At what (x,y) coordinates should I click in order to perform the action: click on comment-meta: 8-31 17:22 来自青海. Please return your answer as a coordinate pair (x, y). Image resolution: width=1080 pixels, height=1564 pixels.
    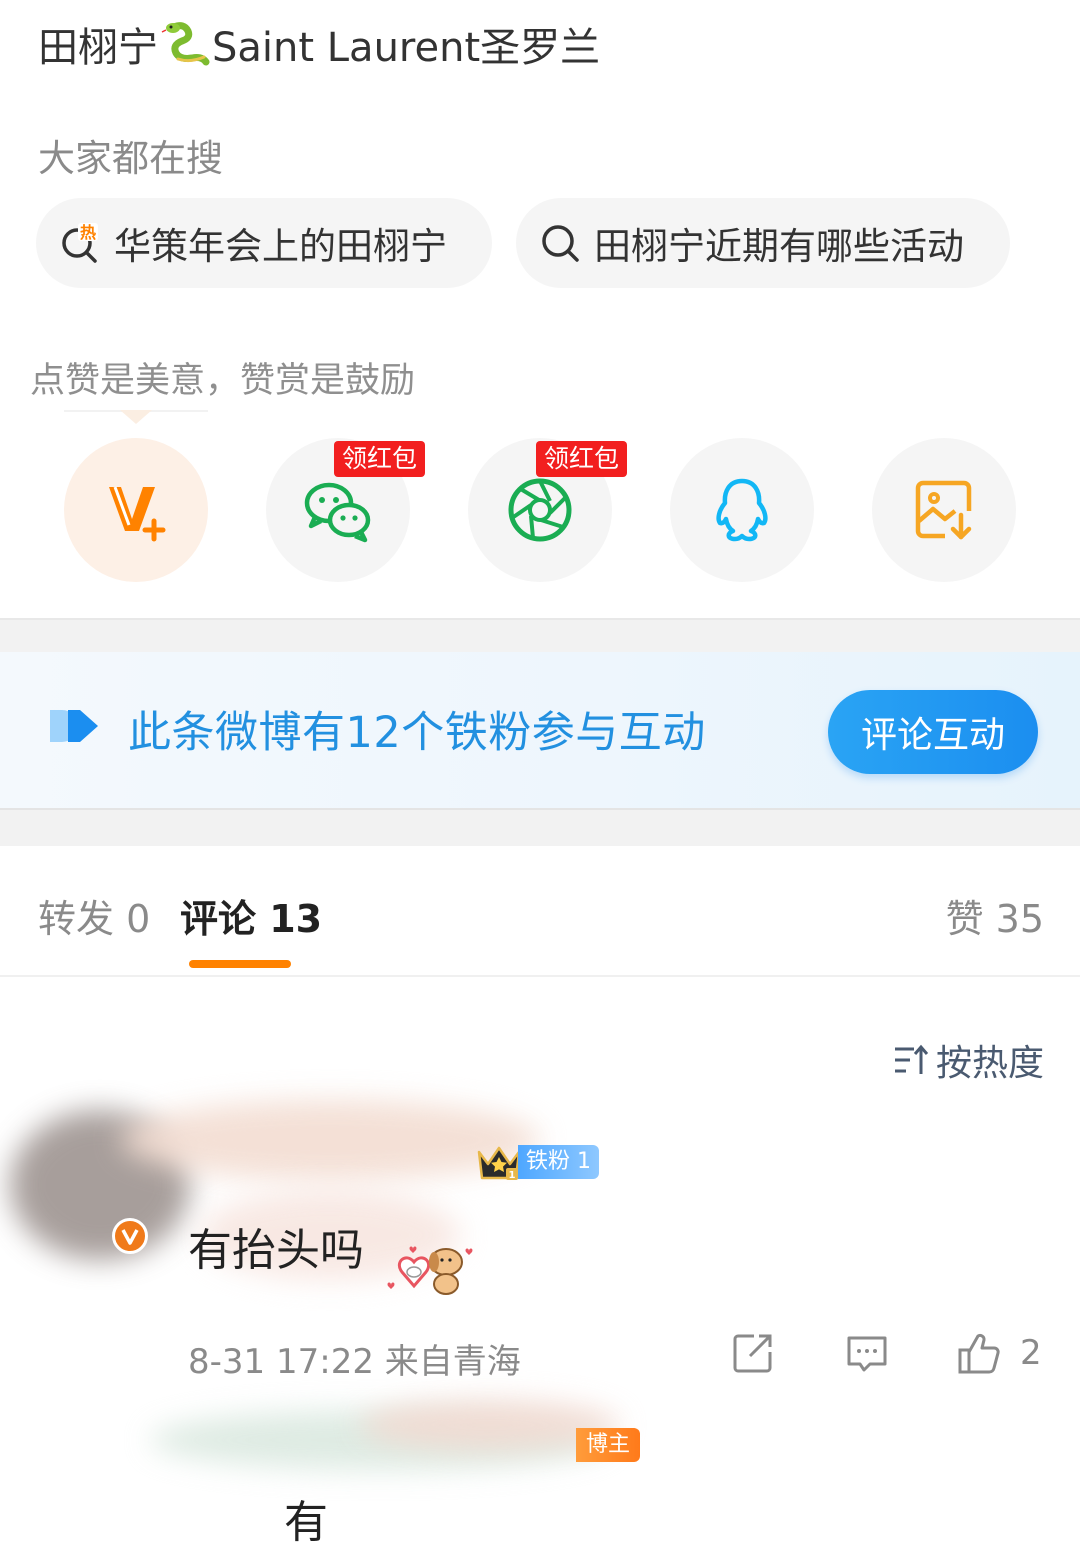
    Looking at the image, I should click on (354, 1358).